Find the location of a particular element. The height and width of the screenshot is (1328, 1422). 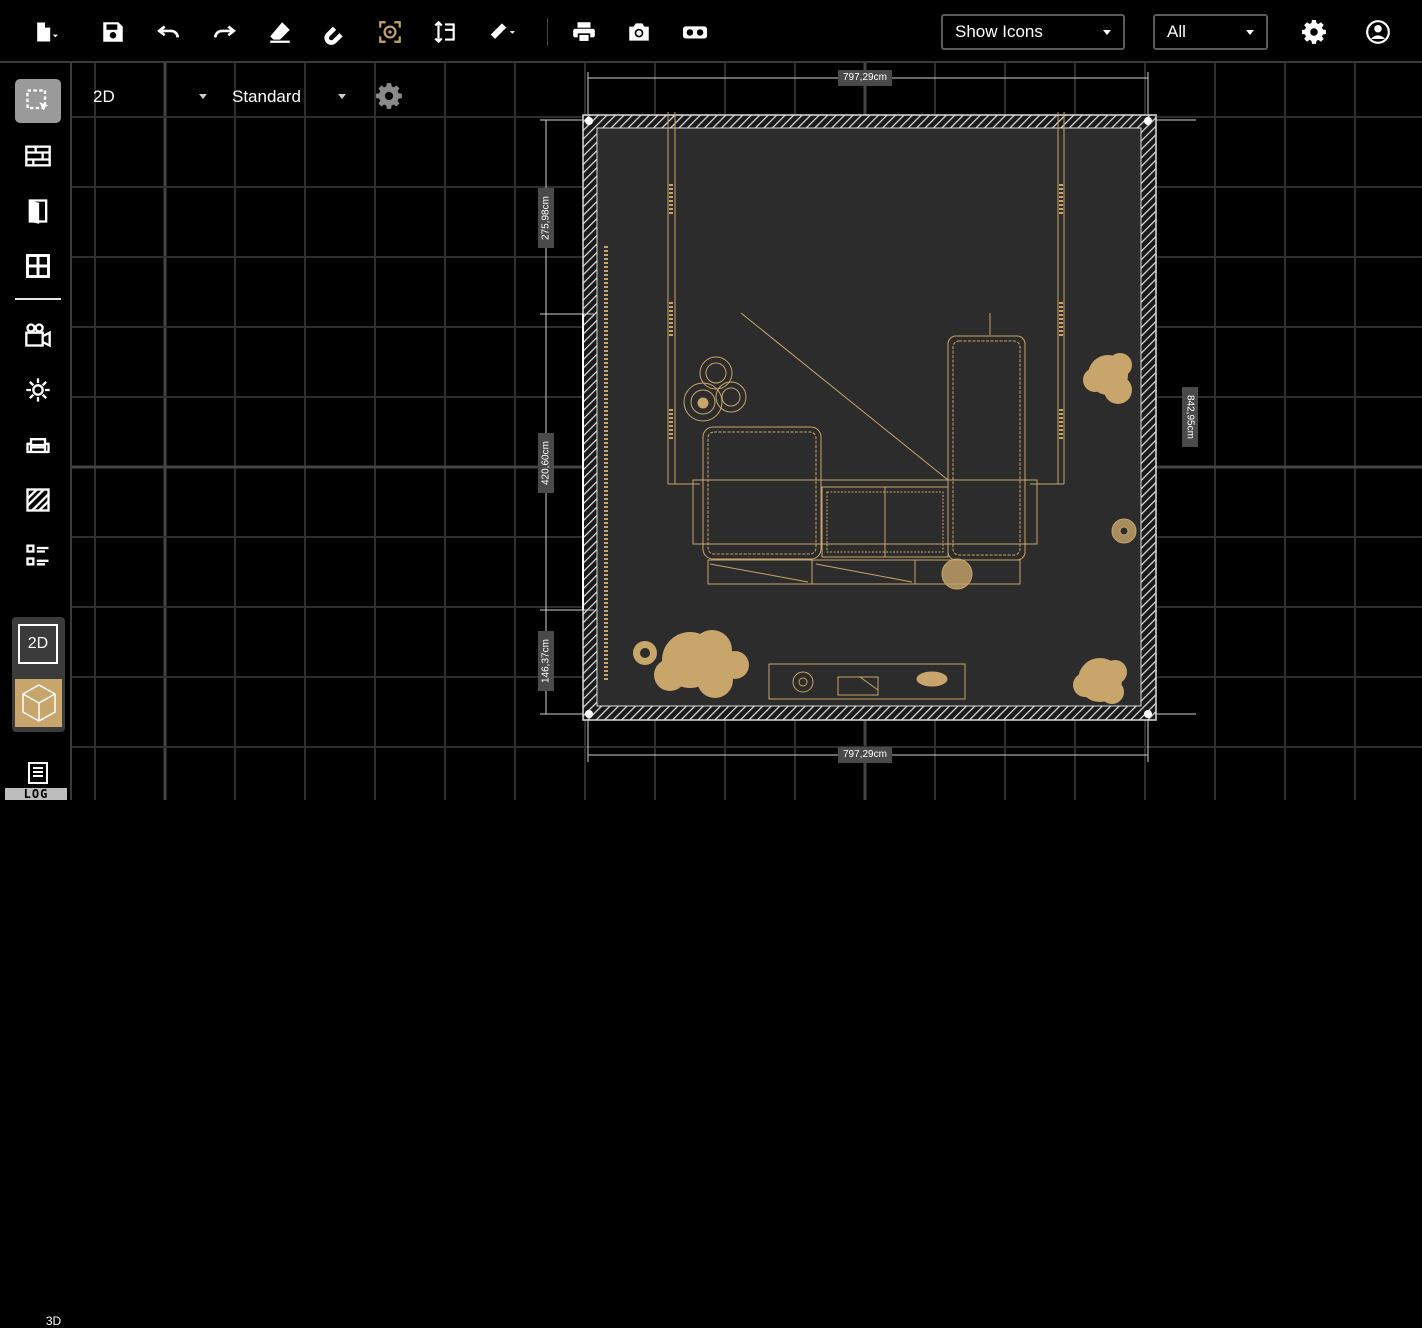

floor-hatch-tool-icon is located at coordinates (38, 500).